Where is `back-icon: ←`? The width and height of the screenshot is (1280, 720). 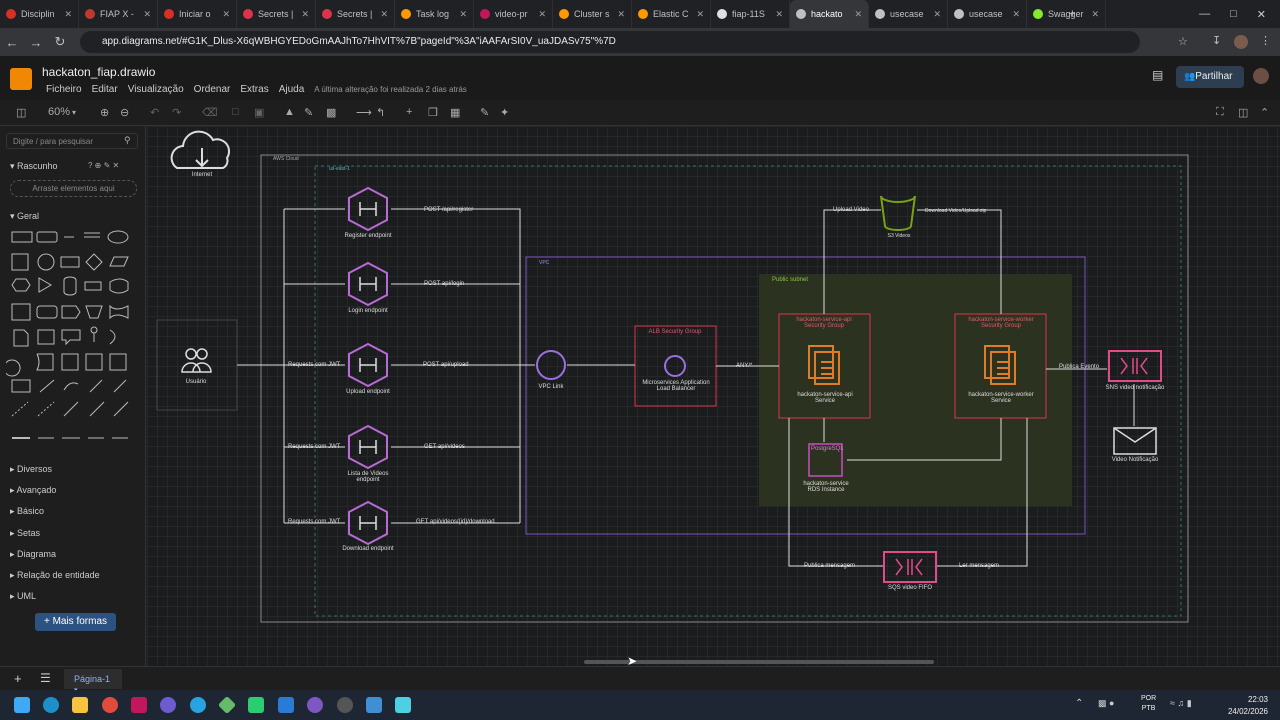 back-icon: ← is located at coordinates (12, 42).